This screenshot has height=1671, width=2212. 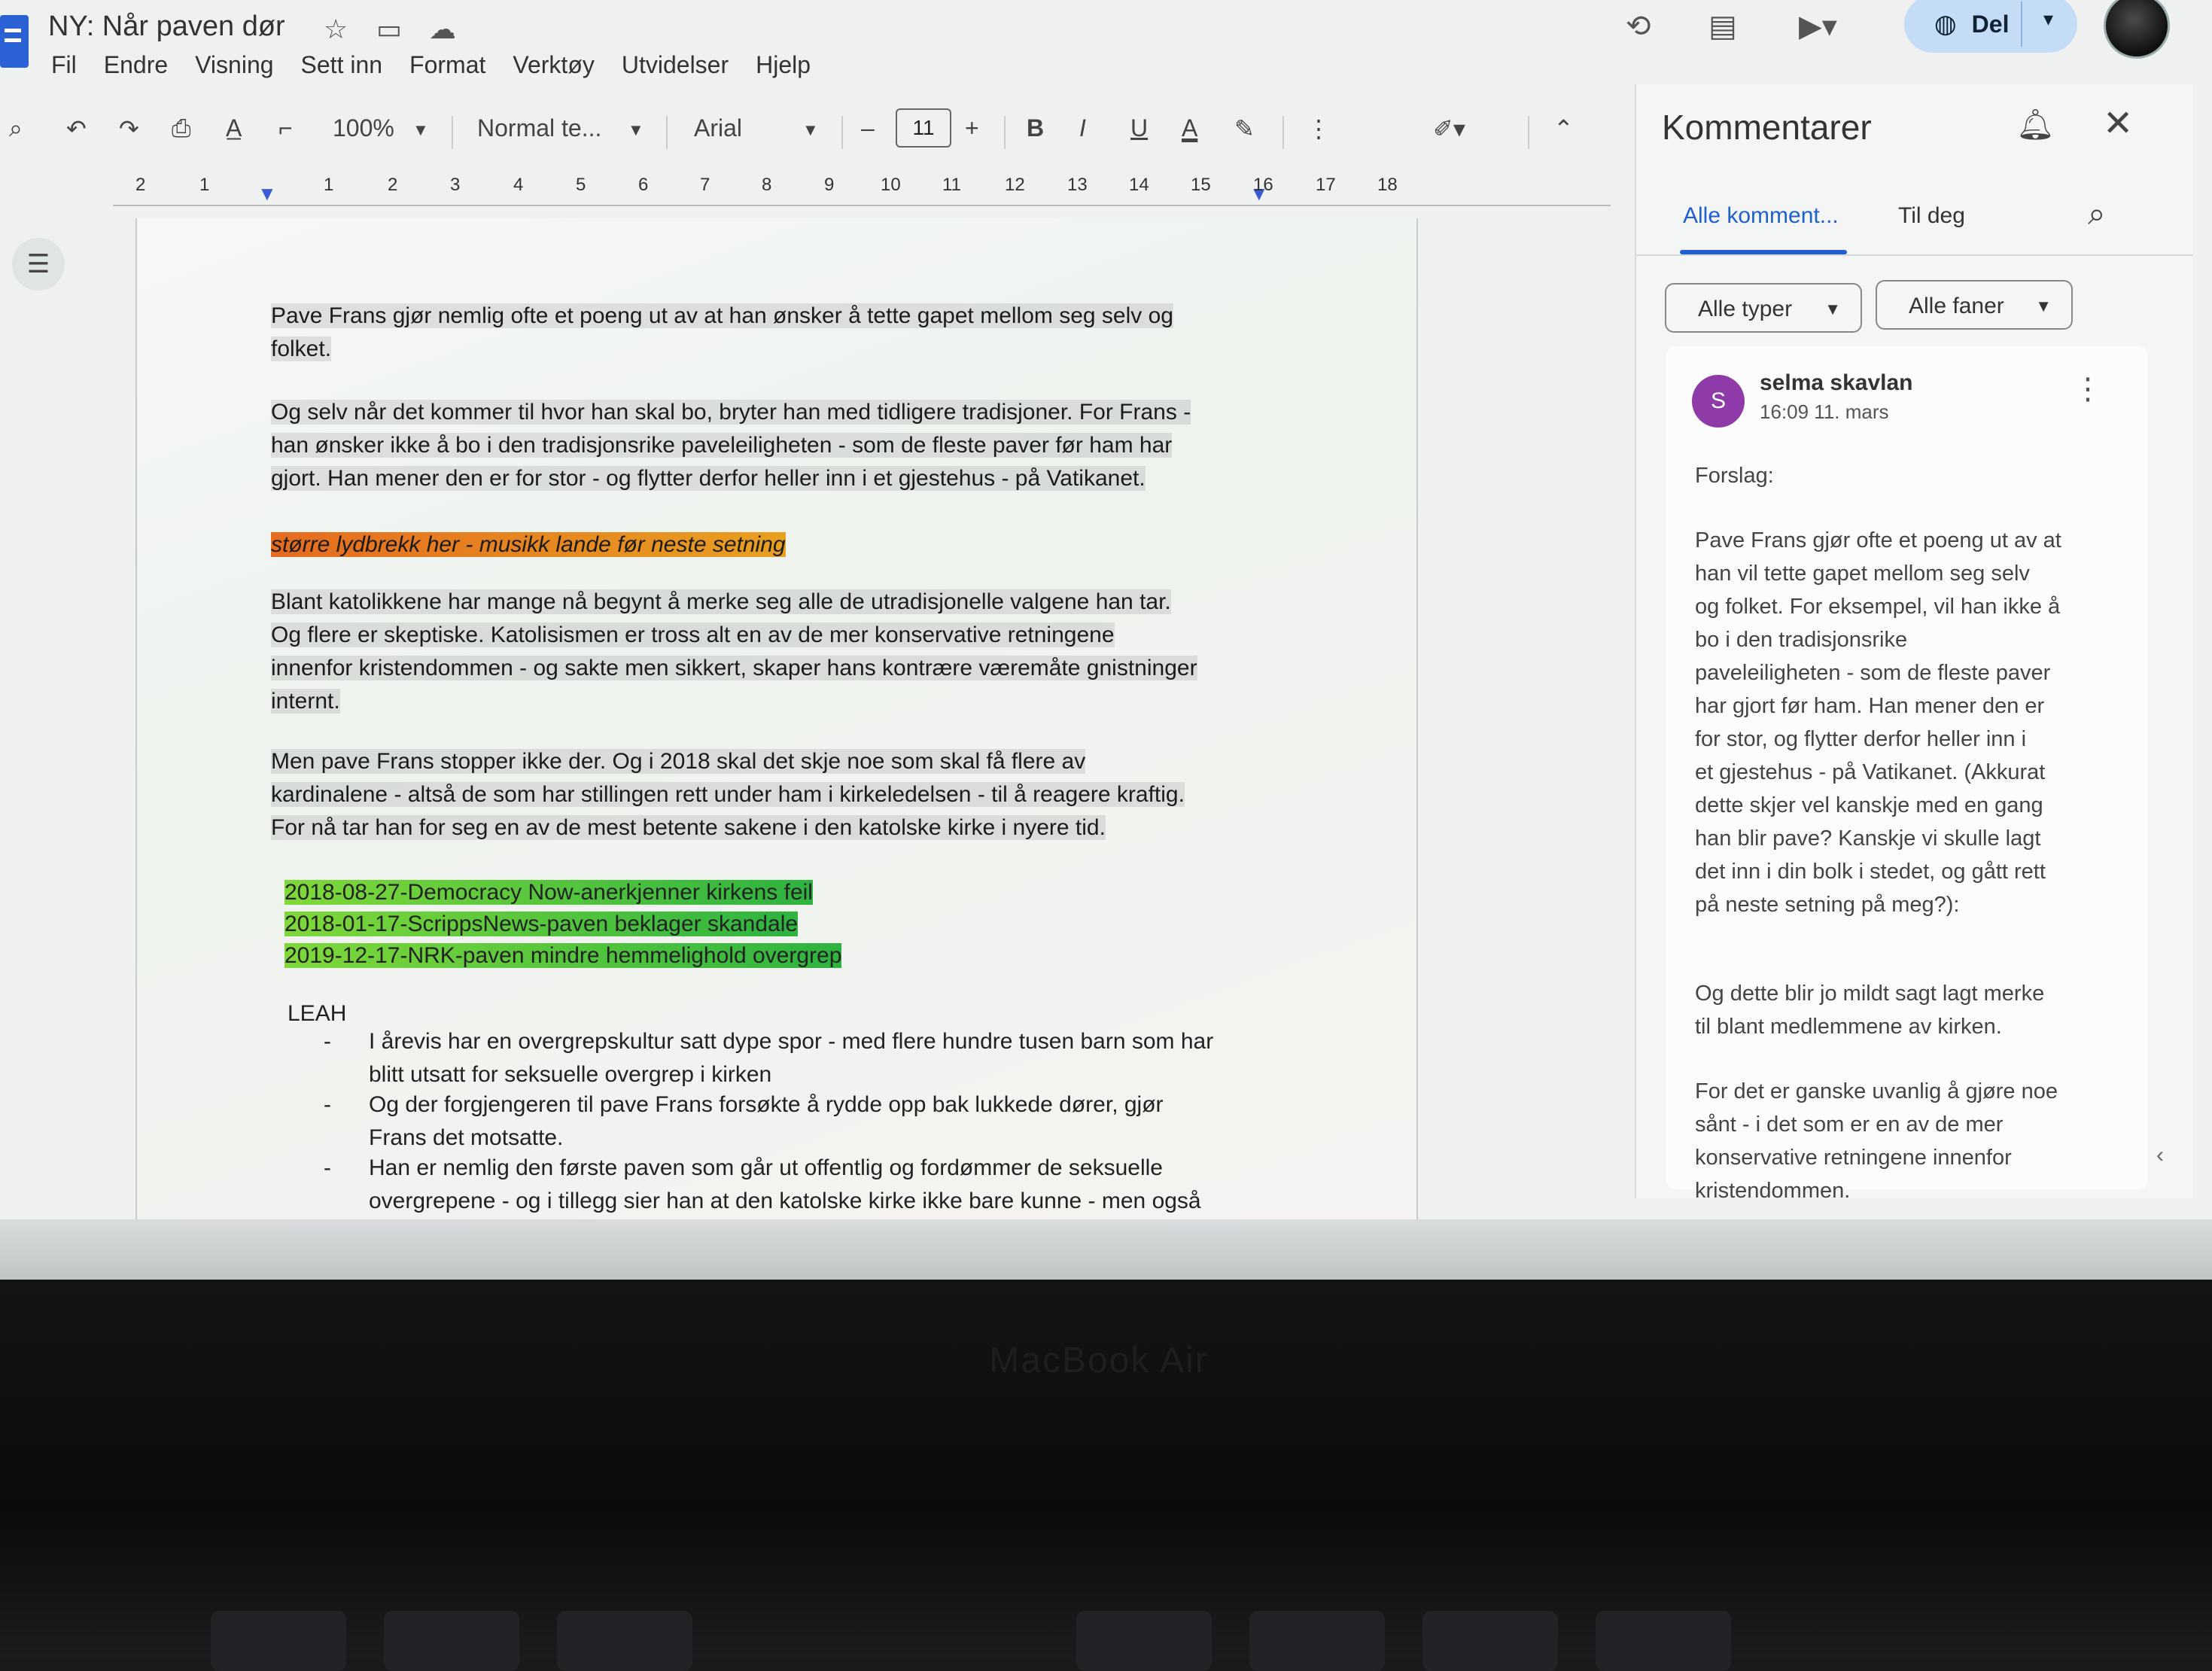 What do you see at coordinates (972, 128) in the screenshot?
I see `increase-font-button: +` at bounding box center [972, 128].